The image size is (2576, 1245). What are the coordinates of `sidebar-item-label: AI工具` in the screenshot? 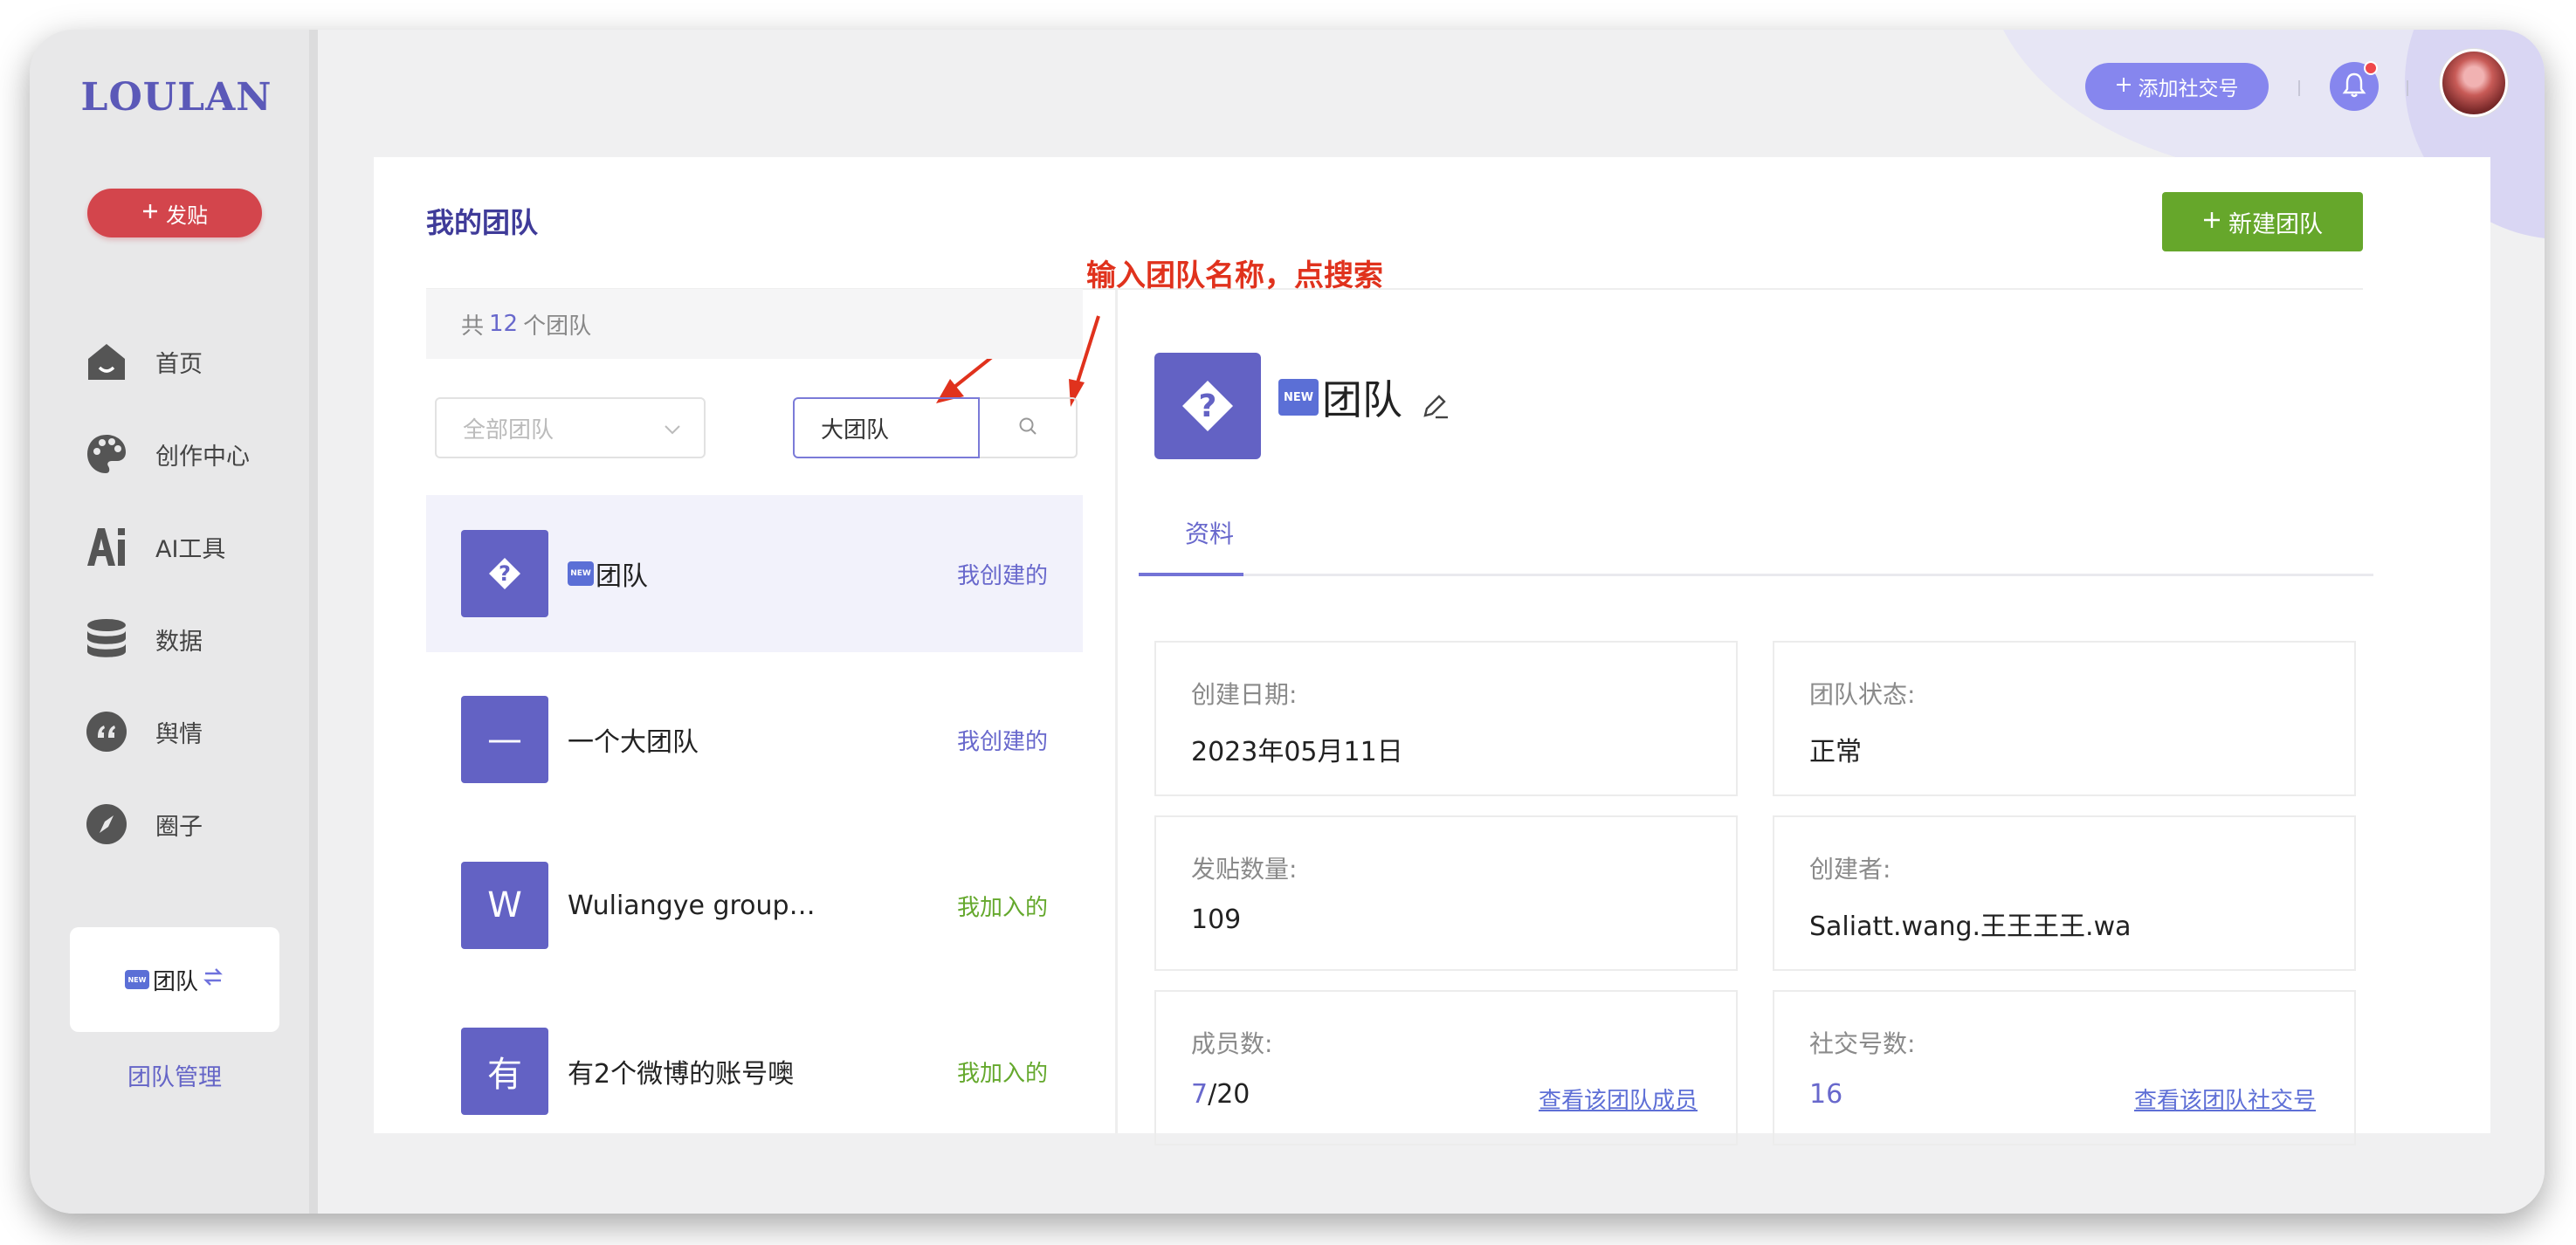 It's located at (190, 549).